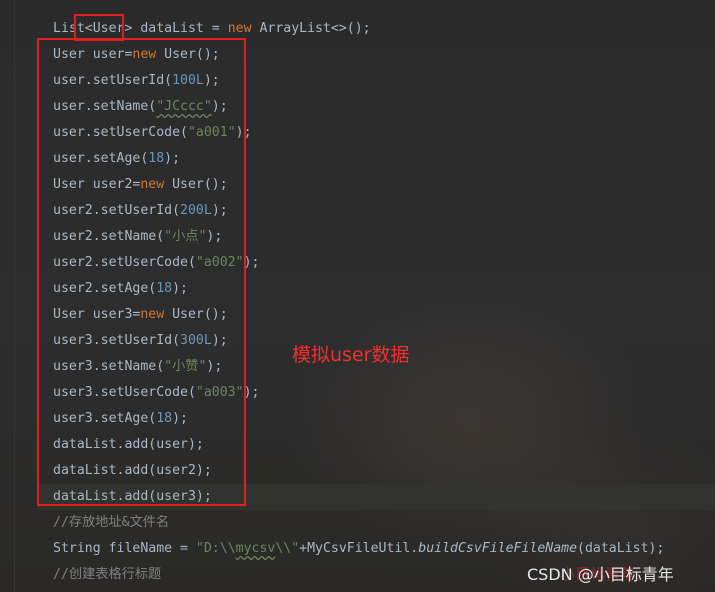 The height and width of the screenshot is (592, 715). I want to click on generic-type-highlight-box, so click(99, 27).